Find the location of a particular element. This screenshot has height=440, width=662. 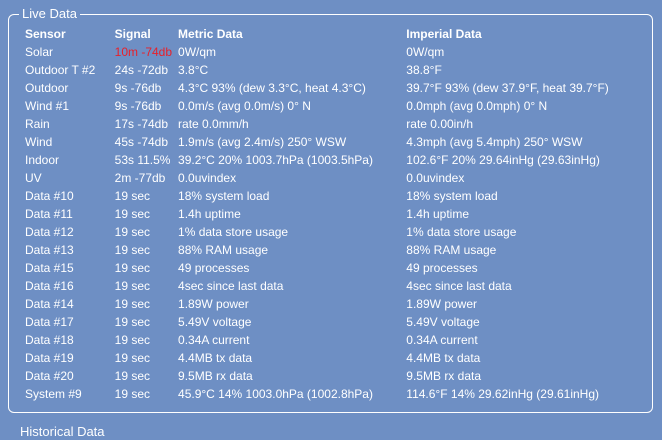

signal-value: 2m -77db is located at coordinates (140, 178).